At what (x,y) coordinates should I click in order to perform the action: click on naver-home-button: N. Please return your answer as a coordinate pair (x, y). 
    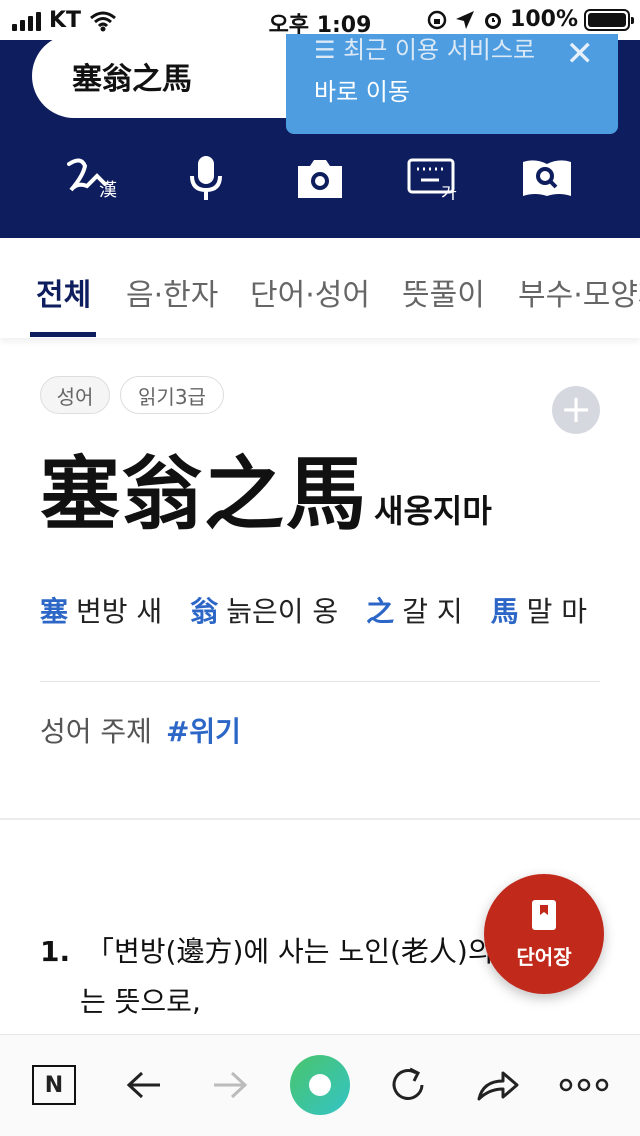
    Looking at the image, I should click on (54, 1085).